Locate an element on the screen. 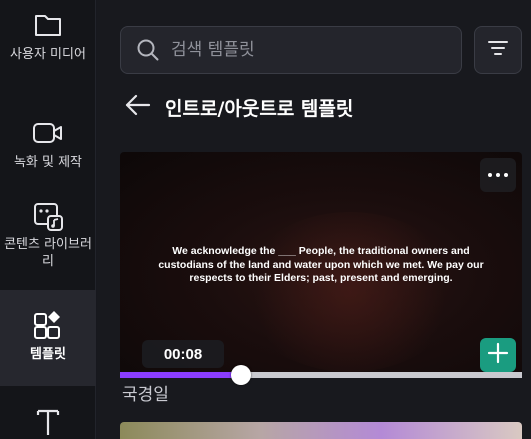  progress-fill is located at coordinates (180, 375).